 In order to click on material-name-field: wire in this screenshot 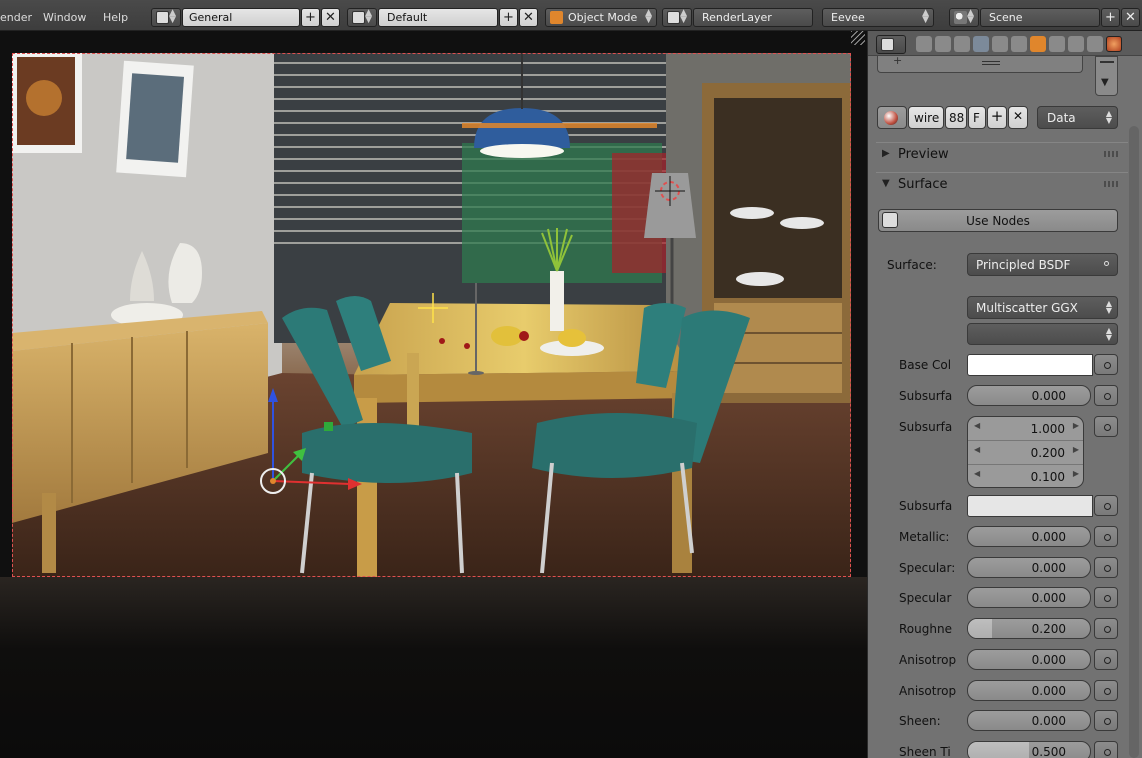, I will do `click(926, 117)`.